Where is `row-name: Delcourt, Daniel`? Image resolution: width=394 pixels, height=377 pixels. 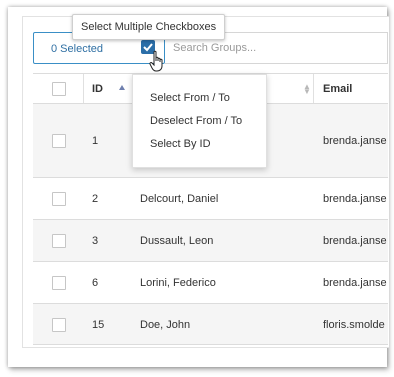 row-name: Delcourt, Daniel is located at coordinates (179, 199).